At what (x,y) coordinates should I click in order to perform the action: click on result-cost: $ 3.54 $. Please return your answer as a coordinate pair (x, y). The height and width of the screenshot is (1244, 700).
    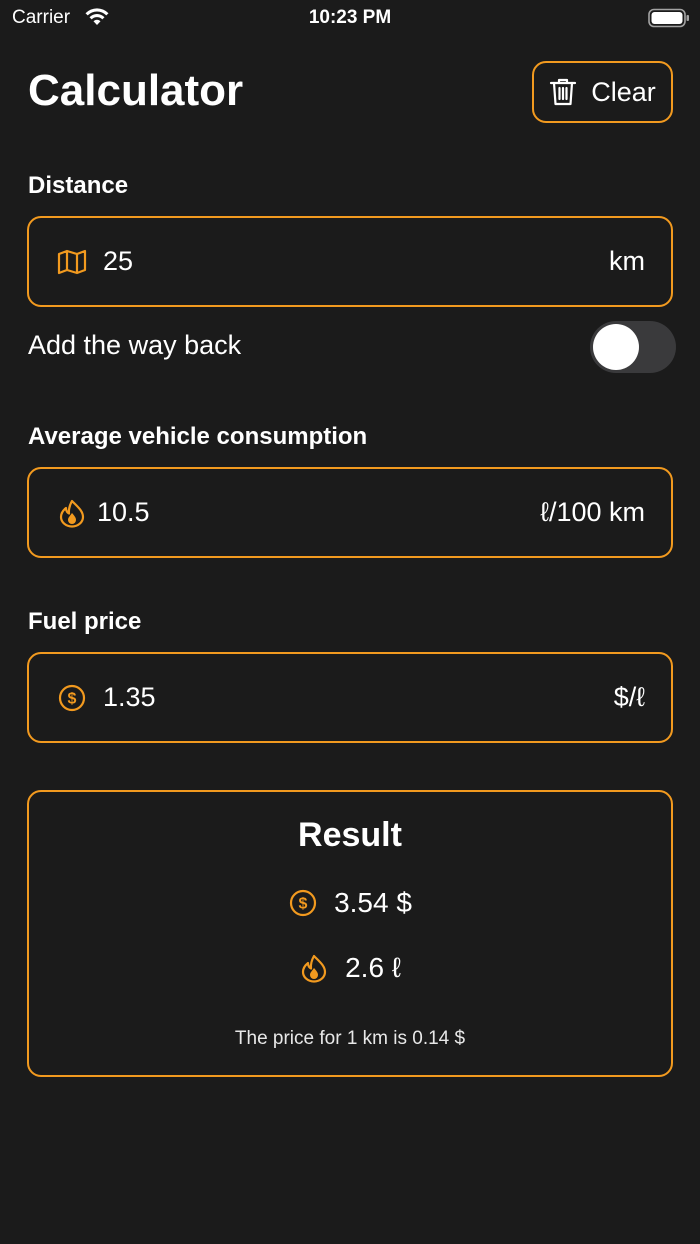
    Looking at the image, I should click on (350, 903).